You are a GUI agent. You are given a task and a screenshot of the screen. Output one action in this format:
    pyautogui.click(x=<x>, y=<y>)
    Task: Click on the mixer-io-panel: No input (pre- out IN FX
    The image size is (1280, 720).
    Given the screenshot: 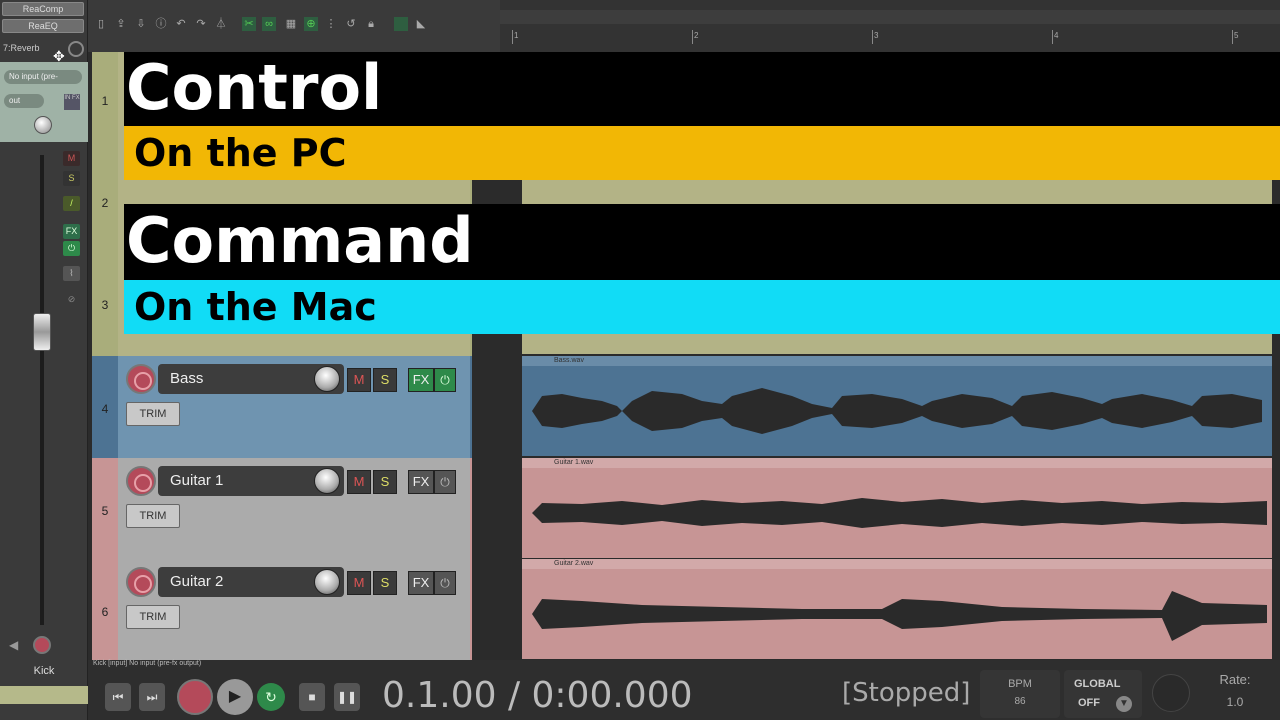 What is the action you would take?
    pyautogui.click(x=44, y=102)
    